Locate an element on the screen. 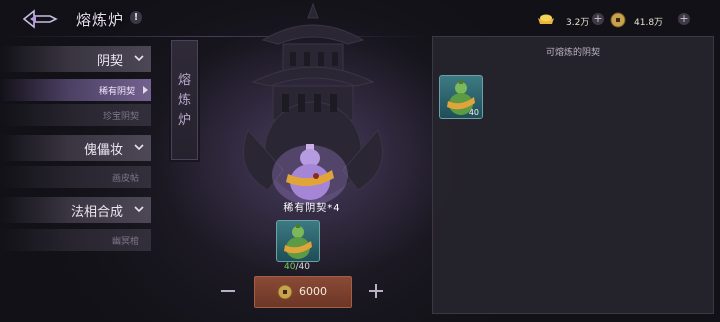  category-label: 阴契 is located at coordinates (109, 61).